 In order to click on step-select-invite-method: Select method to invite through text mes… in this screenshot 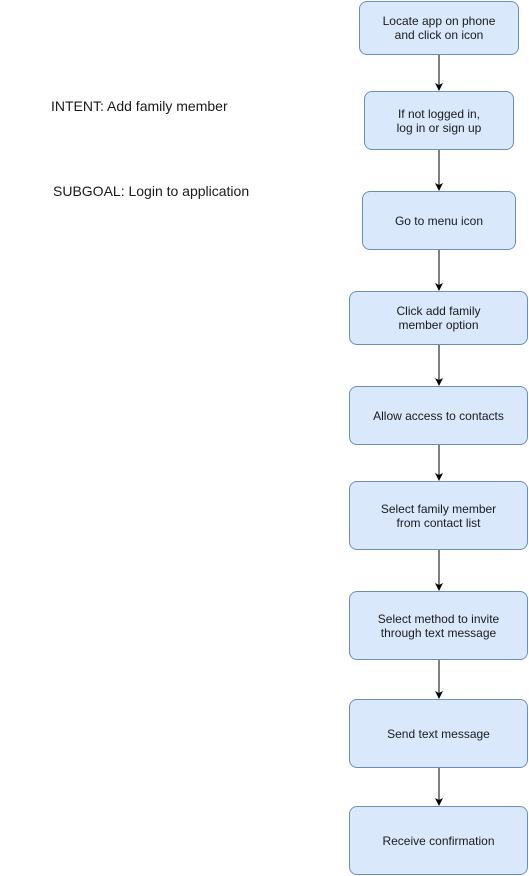, I will do `click(438, 625)`.